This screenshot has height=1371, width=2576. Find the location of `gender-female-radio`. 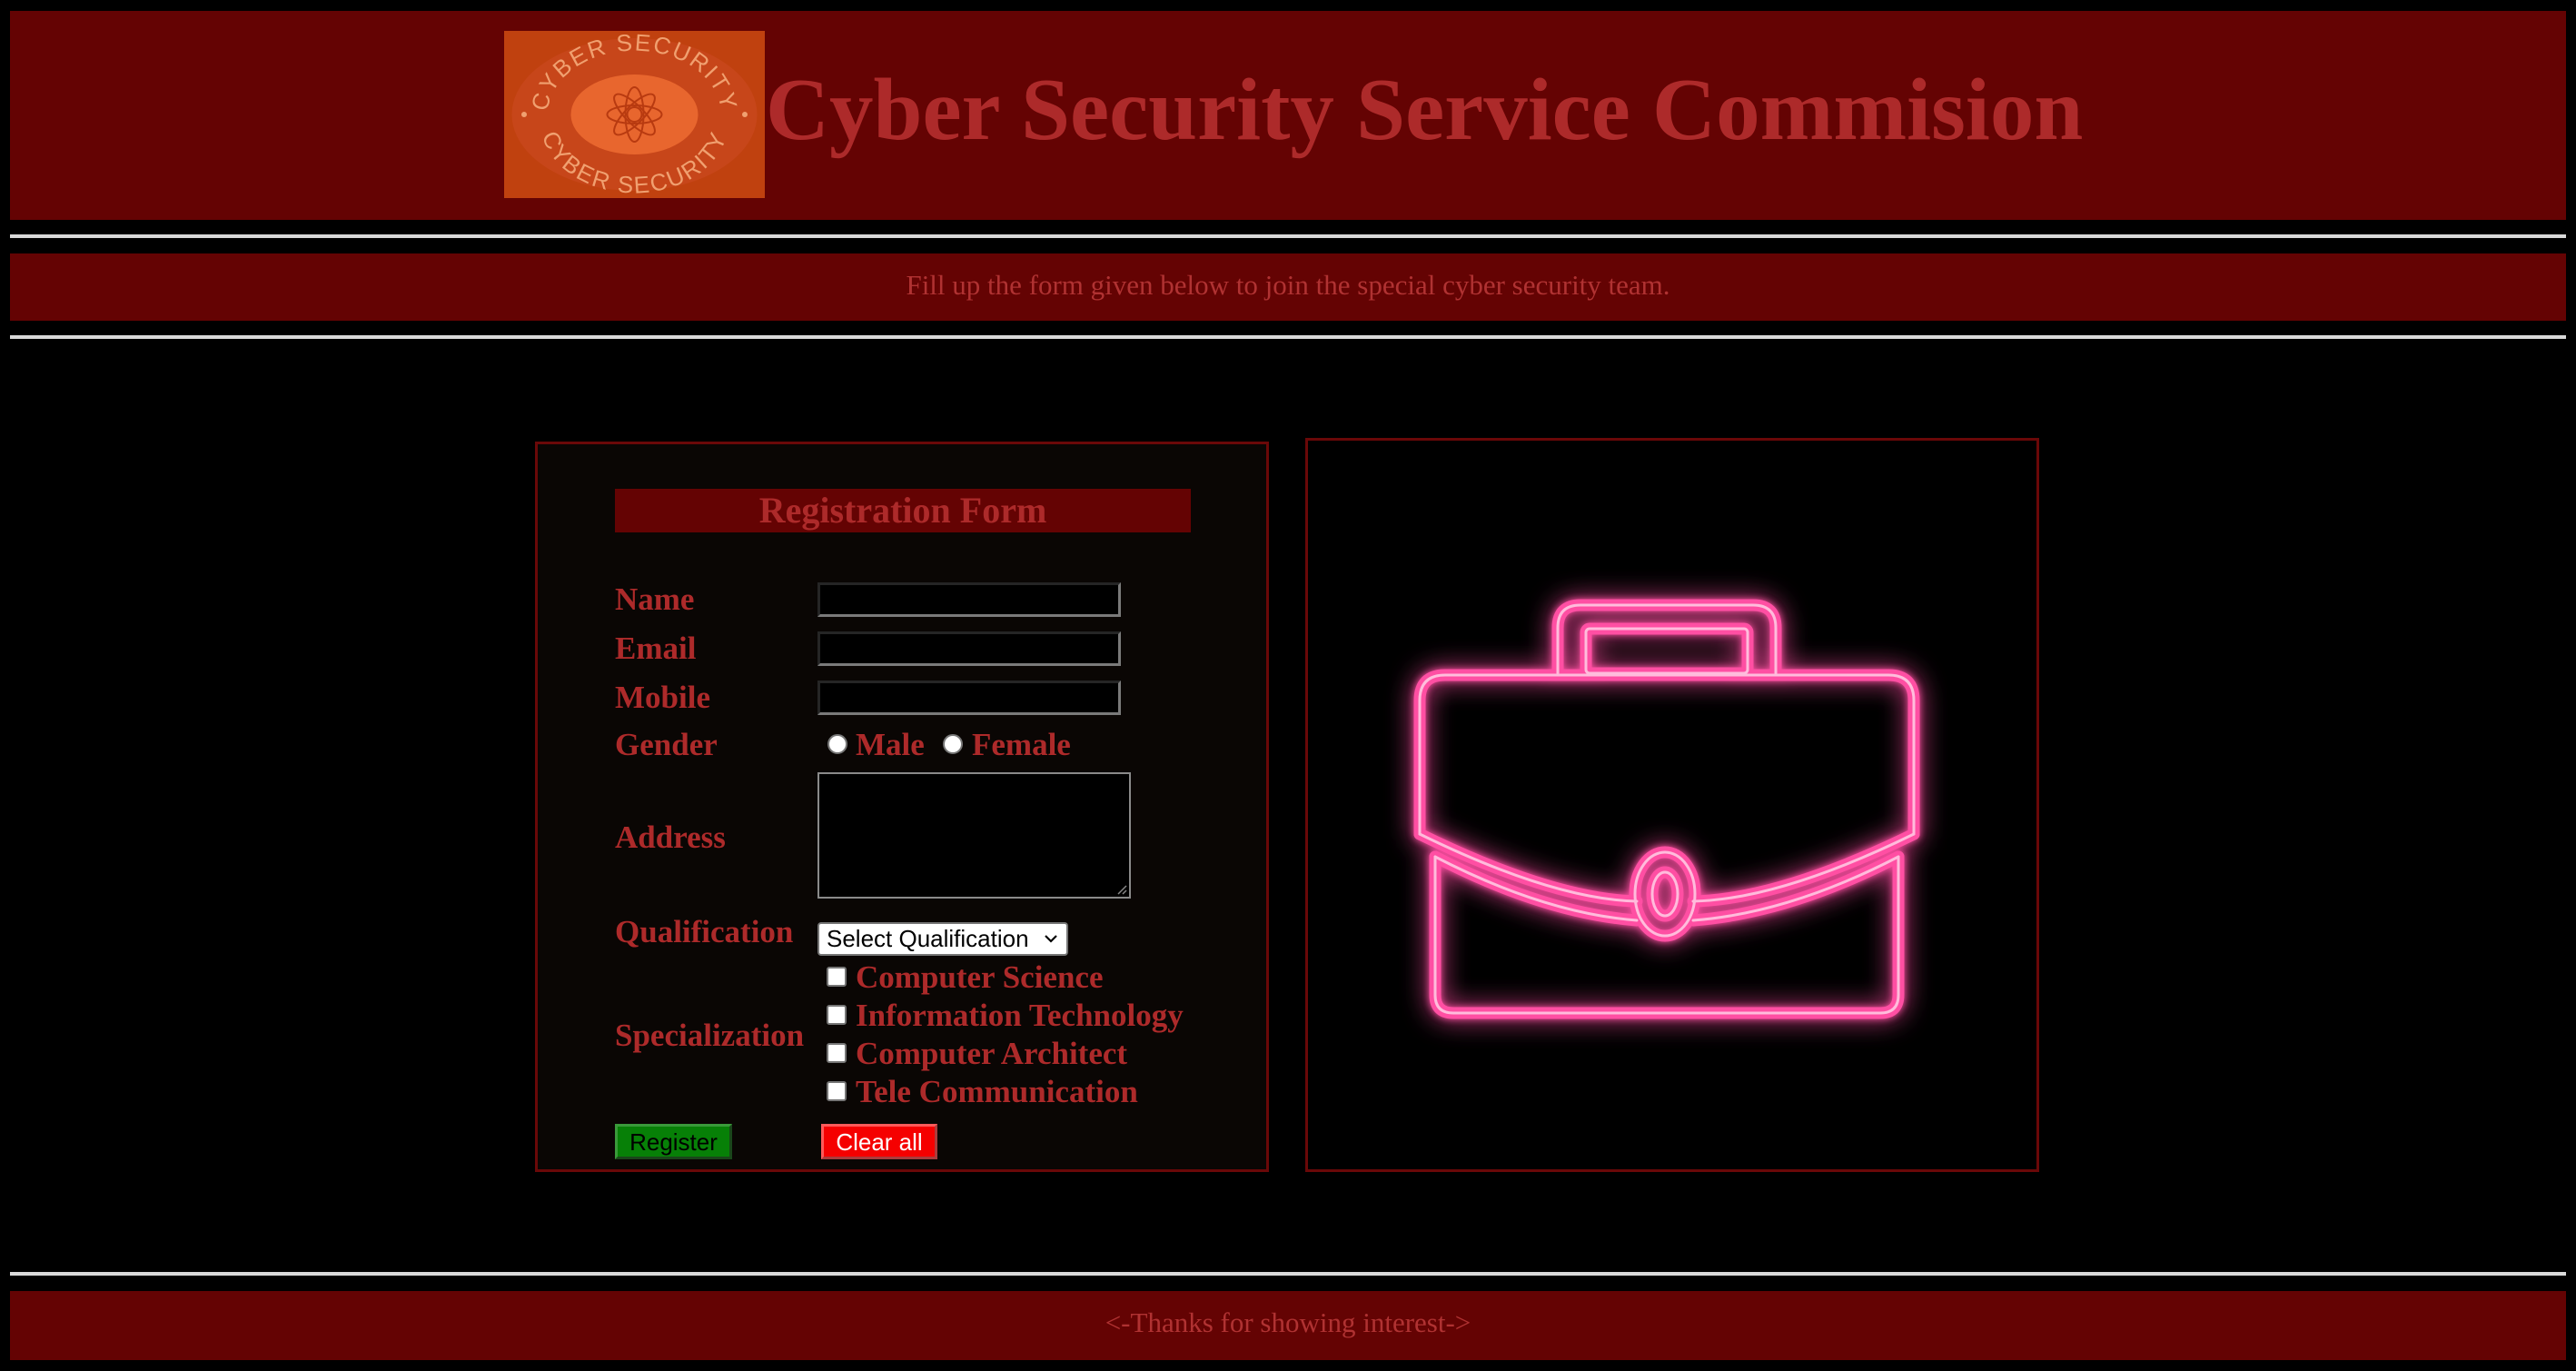

gender-female-radio is located at coordinates (953, 744).